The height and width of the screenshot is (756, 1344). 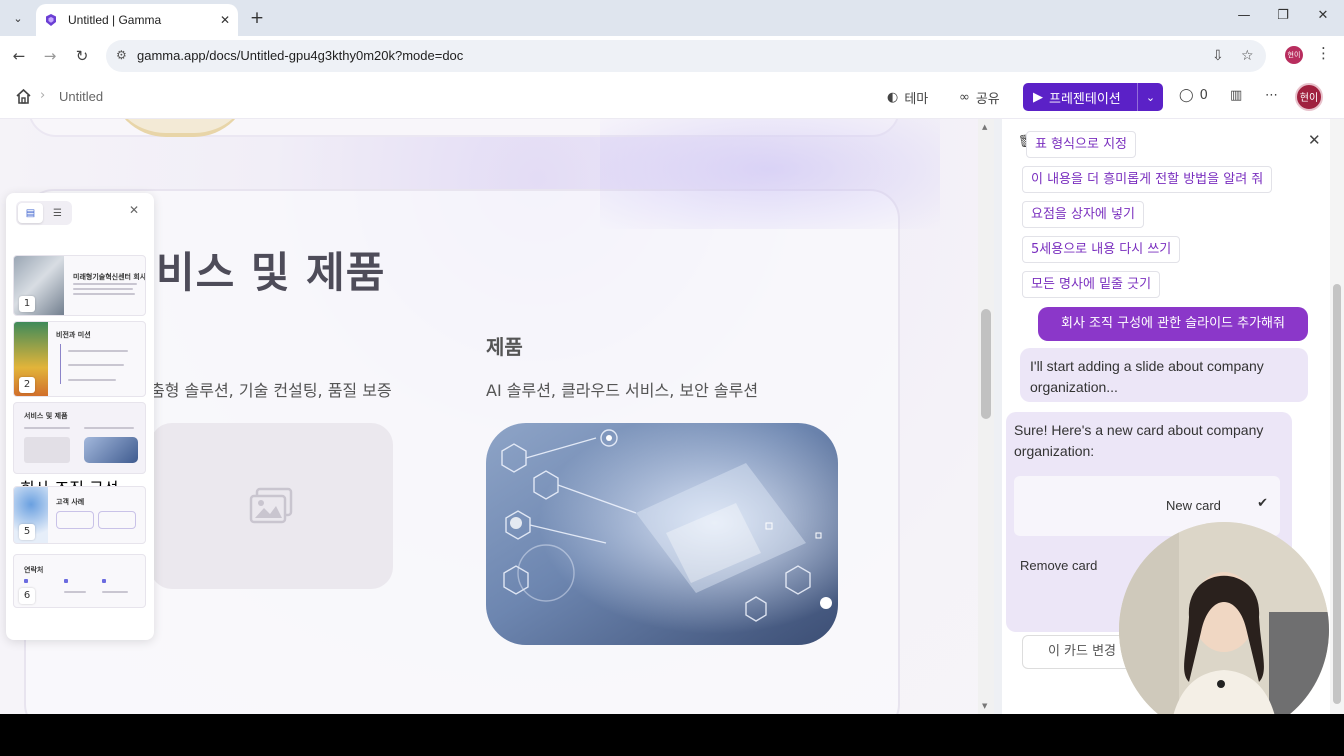 What do you see at coordinates (1271, 95) in the screenshot?
I see `more-options-icon: ⋯` at bounding box center [1271, 95].